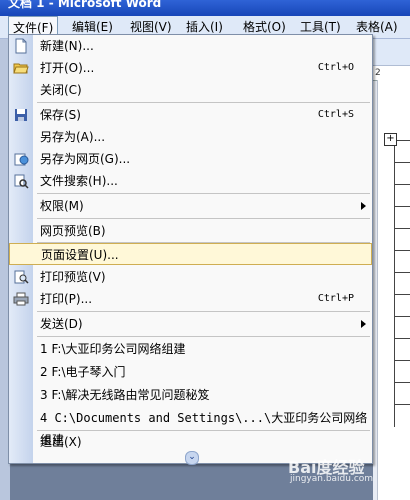  Describe the element at coordinates (190, 349) in the screenshot. I see `menu-item-recent-1: 1 F:\大亚印务公司网络组建` at that location.